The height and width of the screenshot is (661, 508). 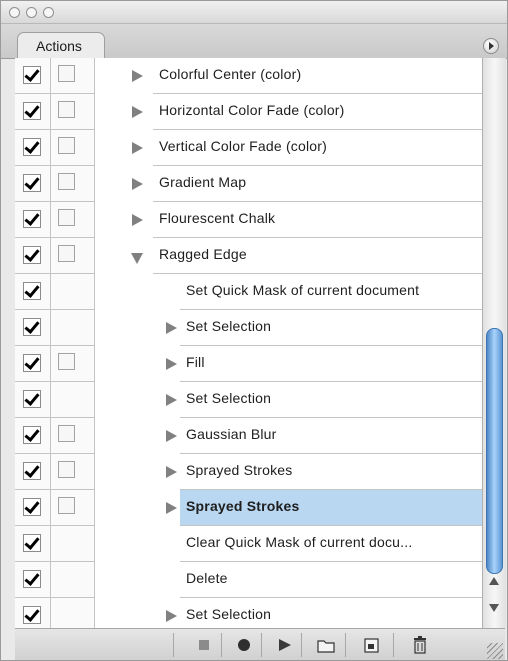 I want to click on action-row: Vertical Color Fade (color), so click(x=248, y=148).